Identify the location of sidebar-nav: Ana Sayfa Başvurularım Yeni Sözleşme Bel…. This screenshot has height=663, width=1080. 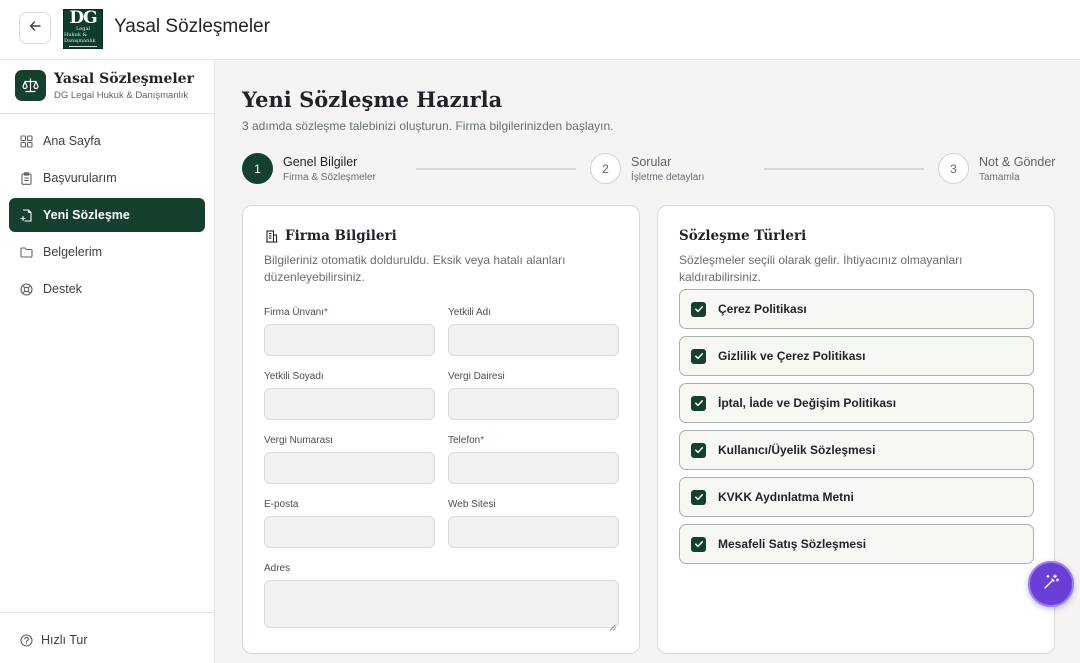
(107, 216).